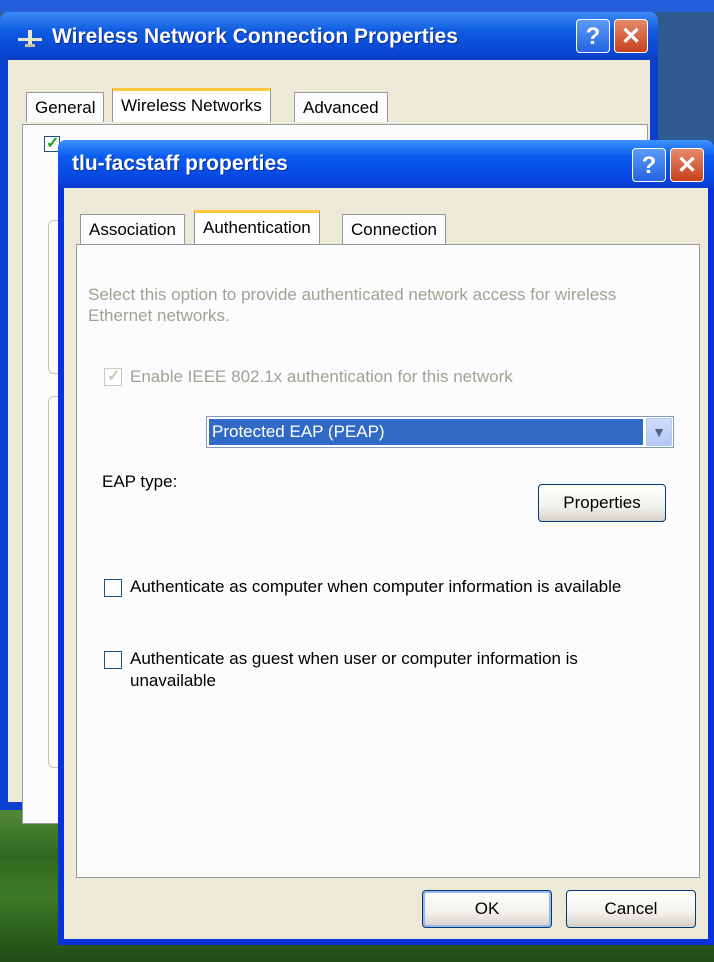 The height and width of the screenshot is (962, 714). I want to click on chevron-down-icon: ▼, so click(659, 432).